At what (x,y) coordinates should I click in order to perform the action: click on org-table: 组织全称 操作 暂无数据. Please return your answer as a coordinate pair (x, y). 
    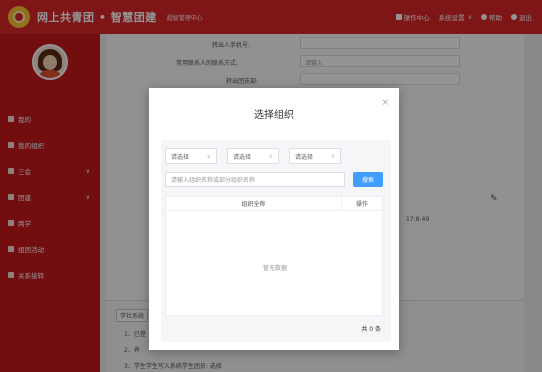
    Looking at the image, I should click on (274, 256).